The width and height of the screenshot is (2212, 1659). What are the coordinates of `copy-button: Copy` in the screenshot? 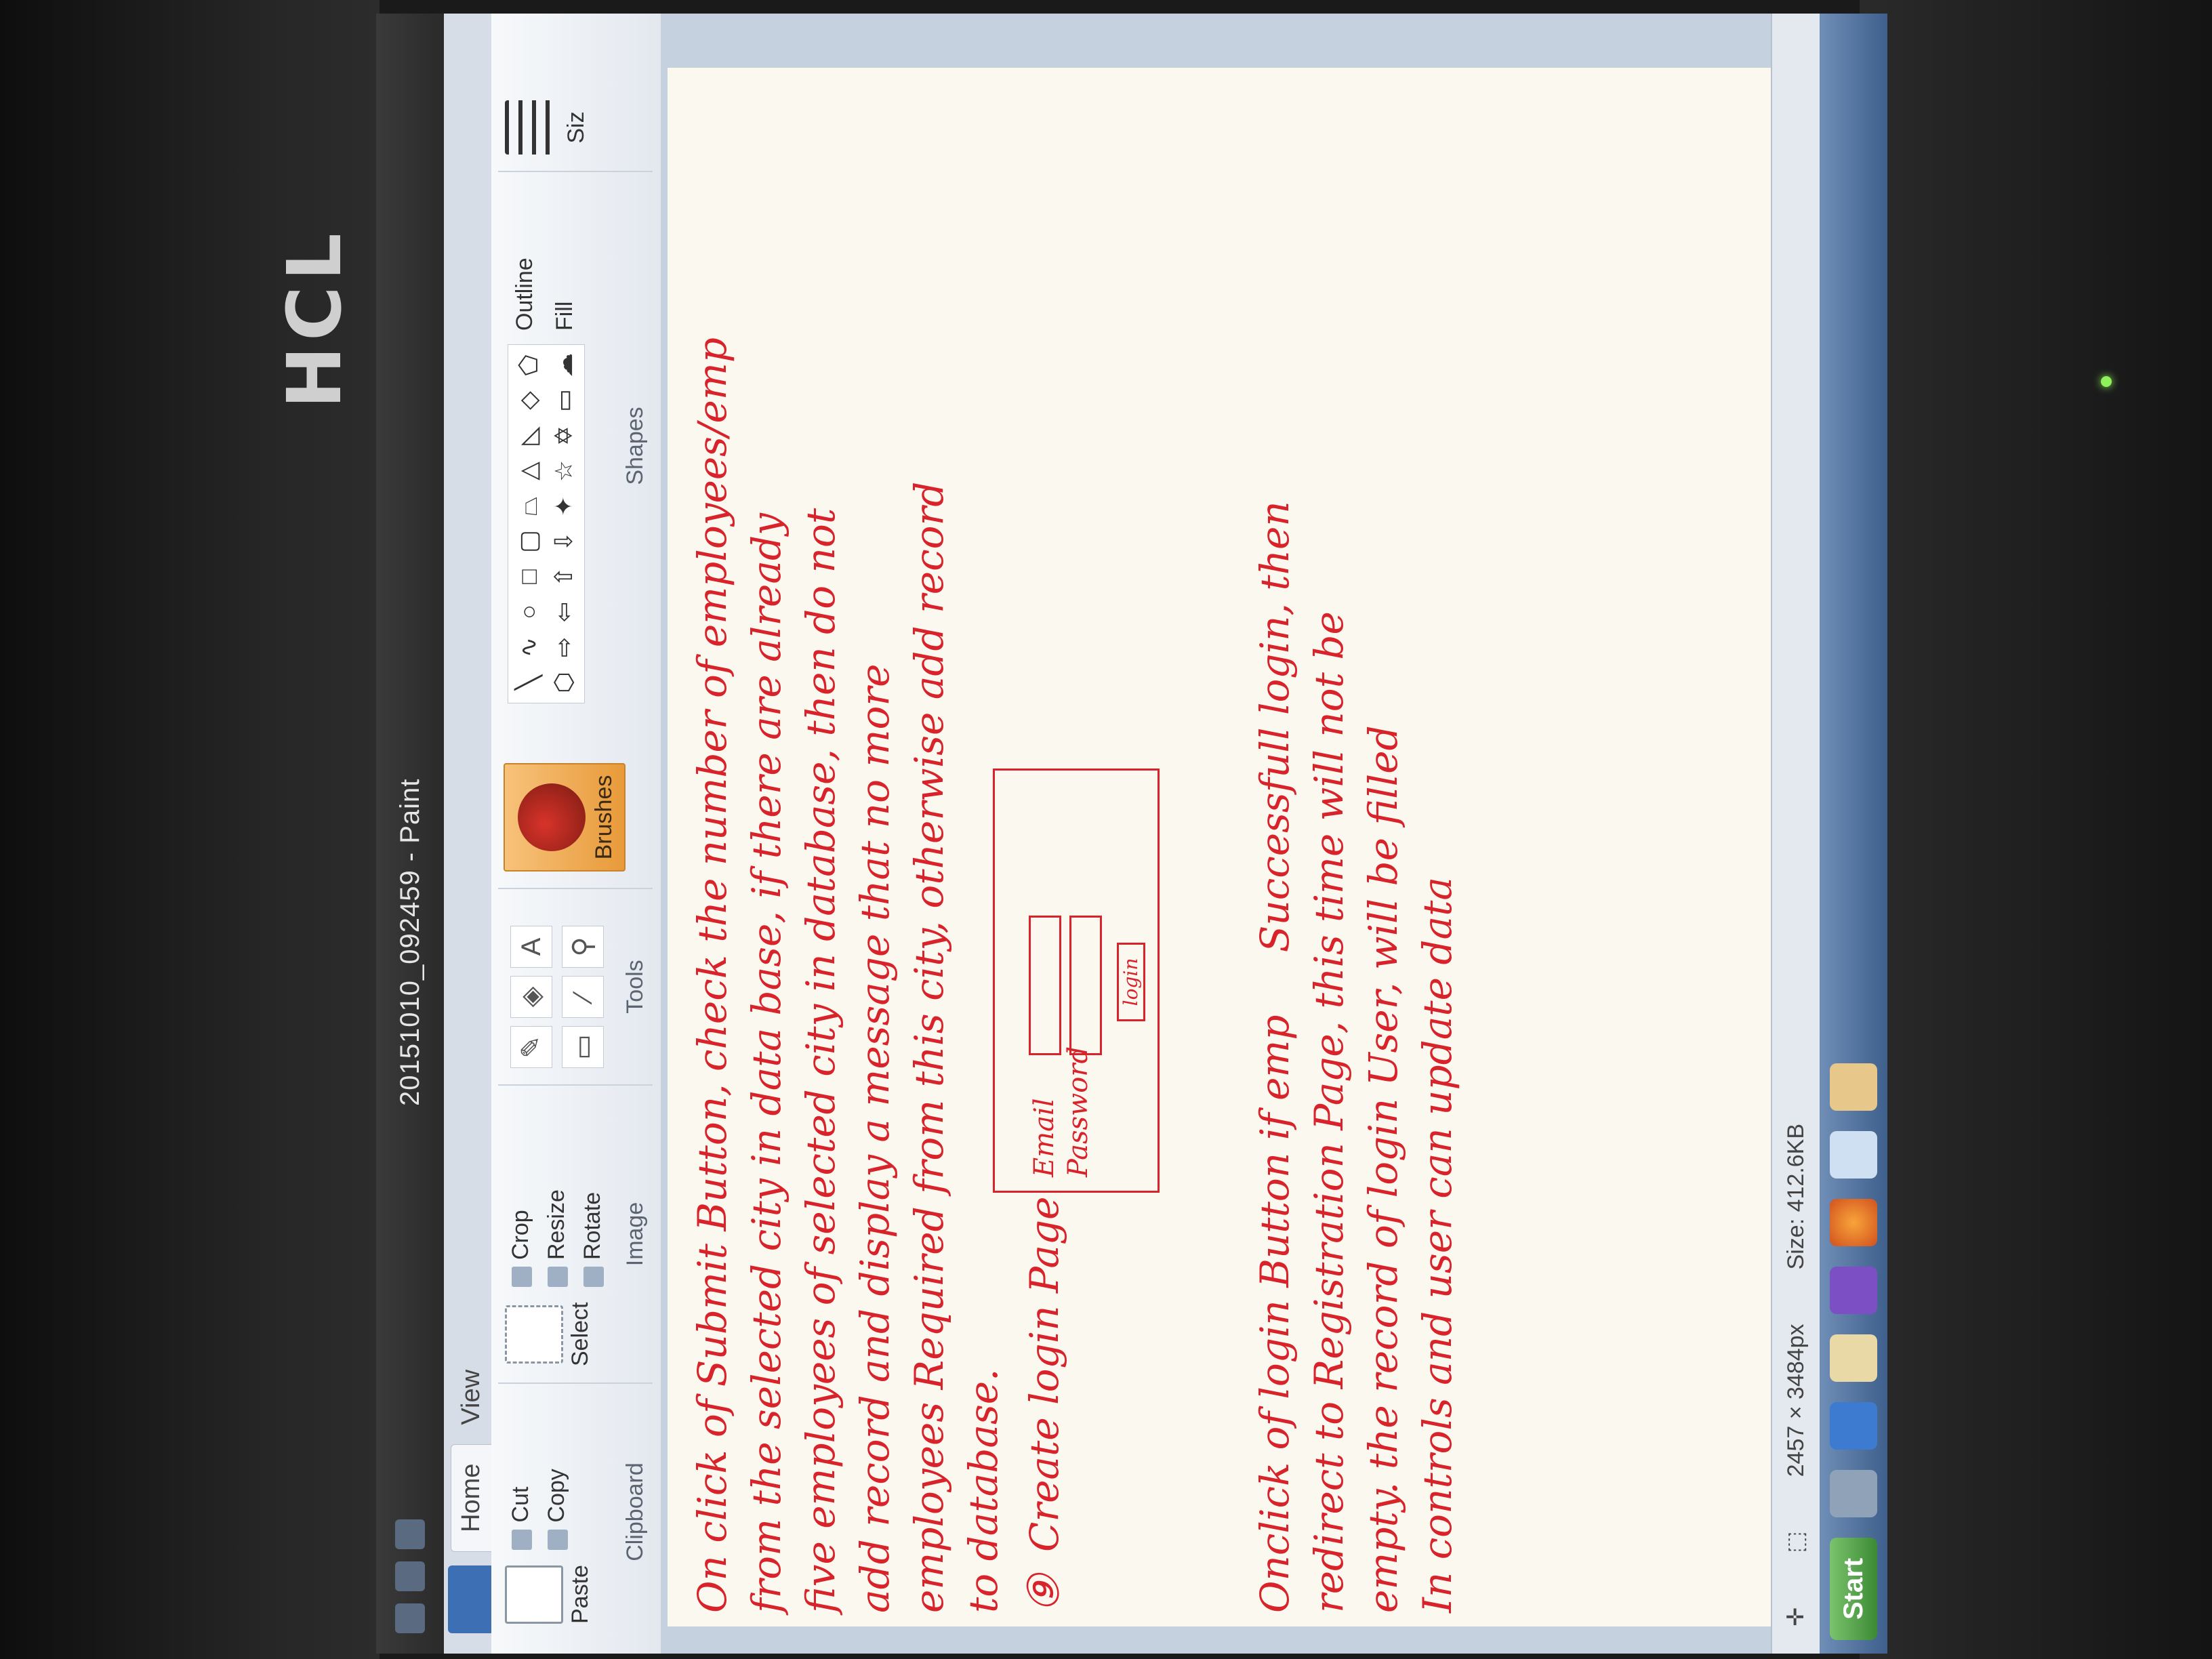 It's located at (557, 1509).